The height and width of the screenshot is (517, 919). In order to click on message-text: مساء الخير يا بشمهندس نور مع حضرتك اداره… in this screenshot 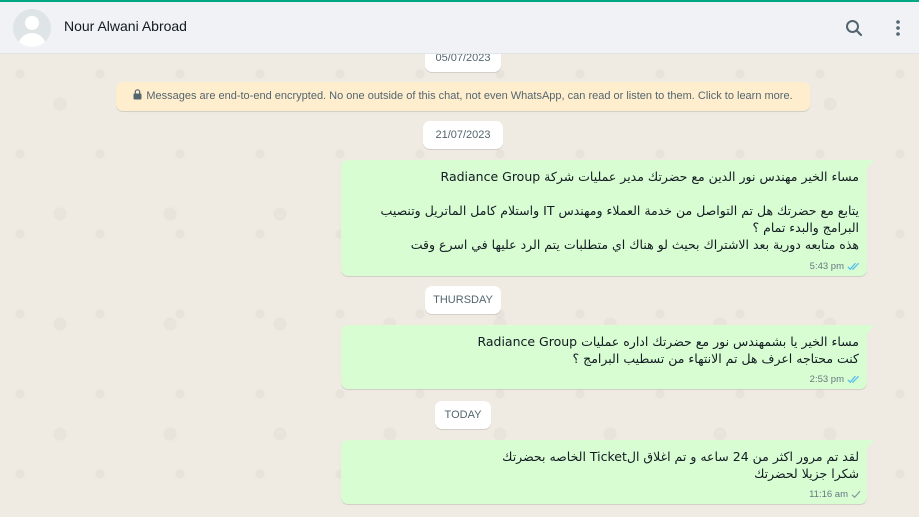, I will do `click(668, 350)`.